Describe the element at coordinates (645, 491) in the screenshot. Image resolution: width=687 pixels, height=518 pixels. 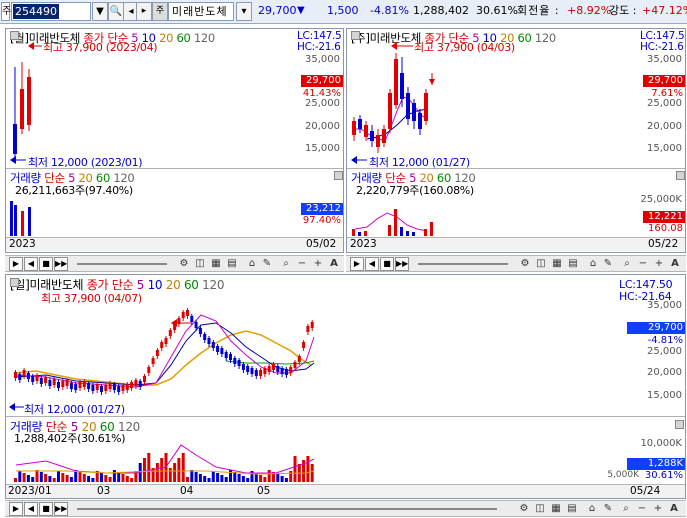
I see `date-label: 05/24` at that location.